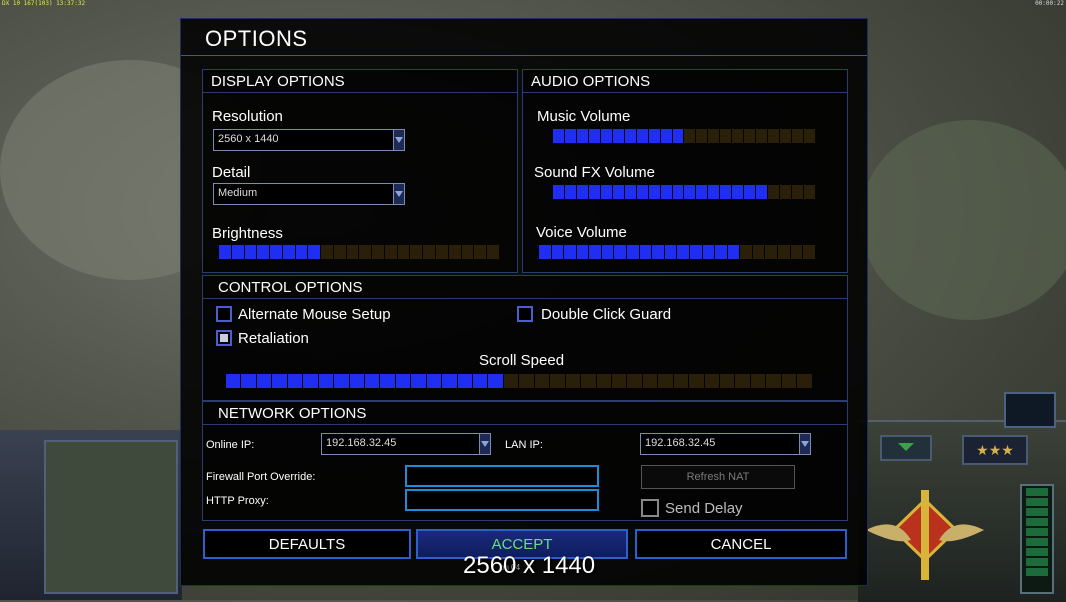 The width and height of the screenshot is (1066, 602). Describe the element at coordinates (725, 444) in the screenshot. I see `lan-ip-dropdown: 192.168.32.45` at that location.